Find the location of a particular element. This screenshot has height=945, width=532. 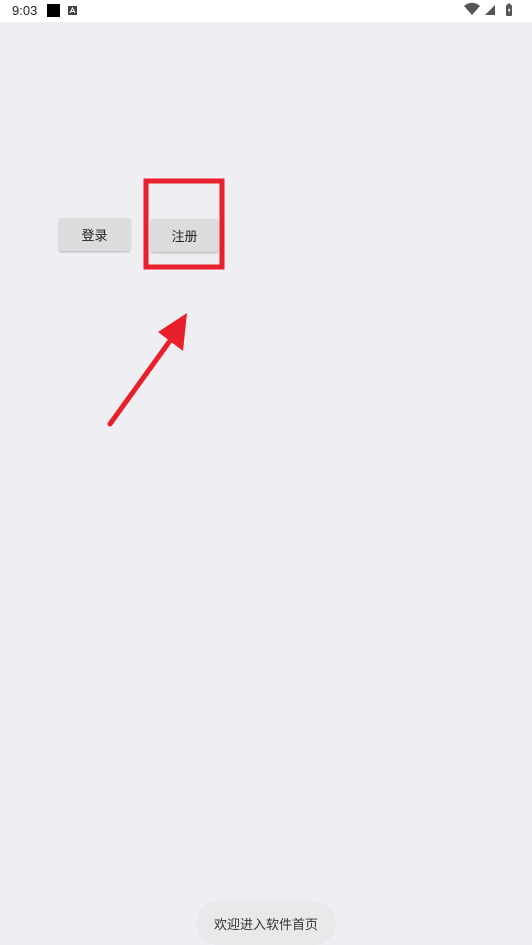

status-icons is located at coordinates (497, 11).